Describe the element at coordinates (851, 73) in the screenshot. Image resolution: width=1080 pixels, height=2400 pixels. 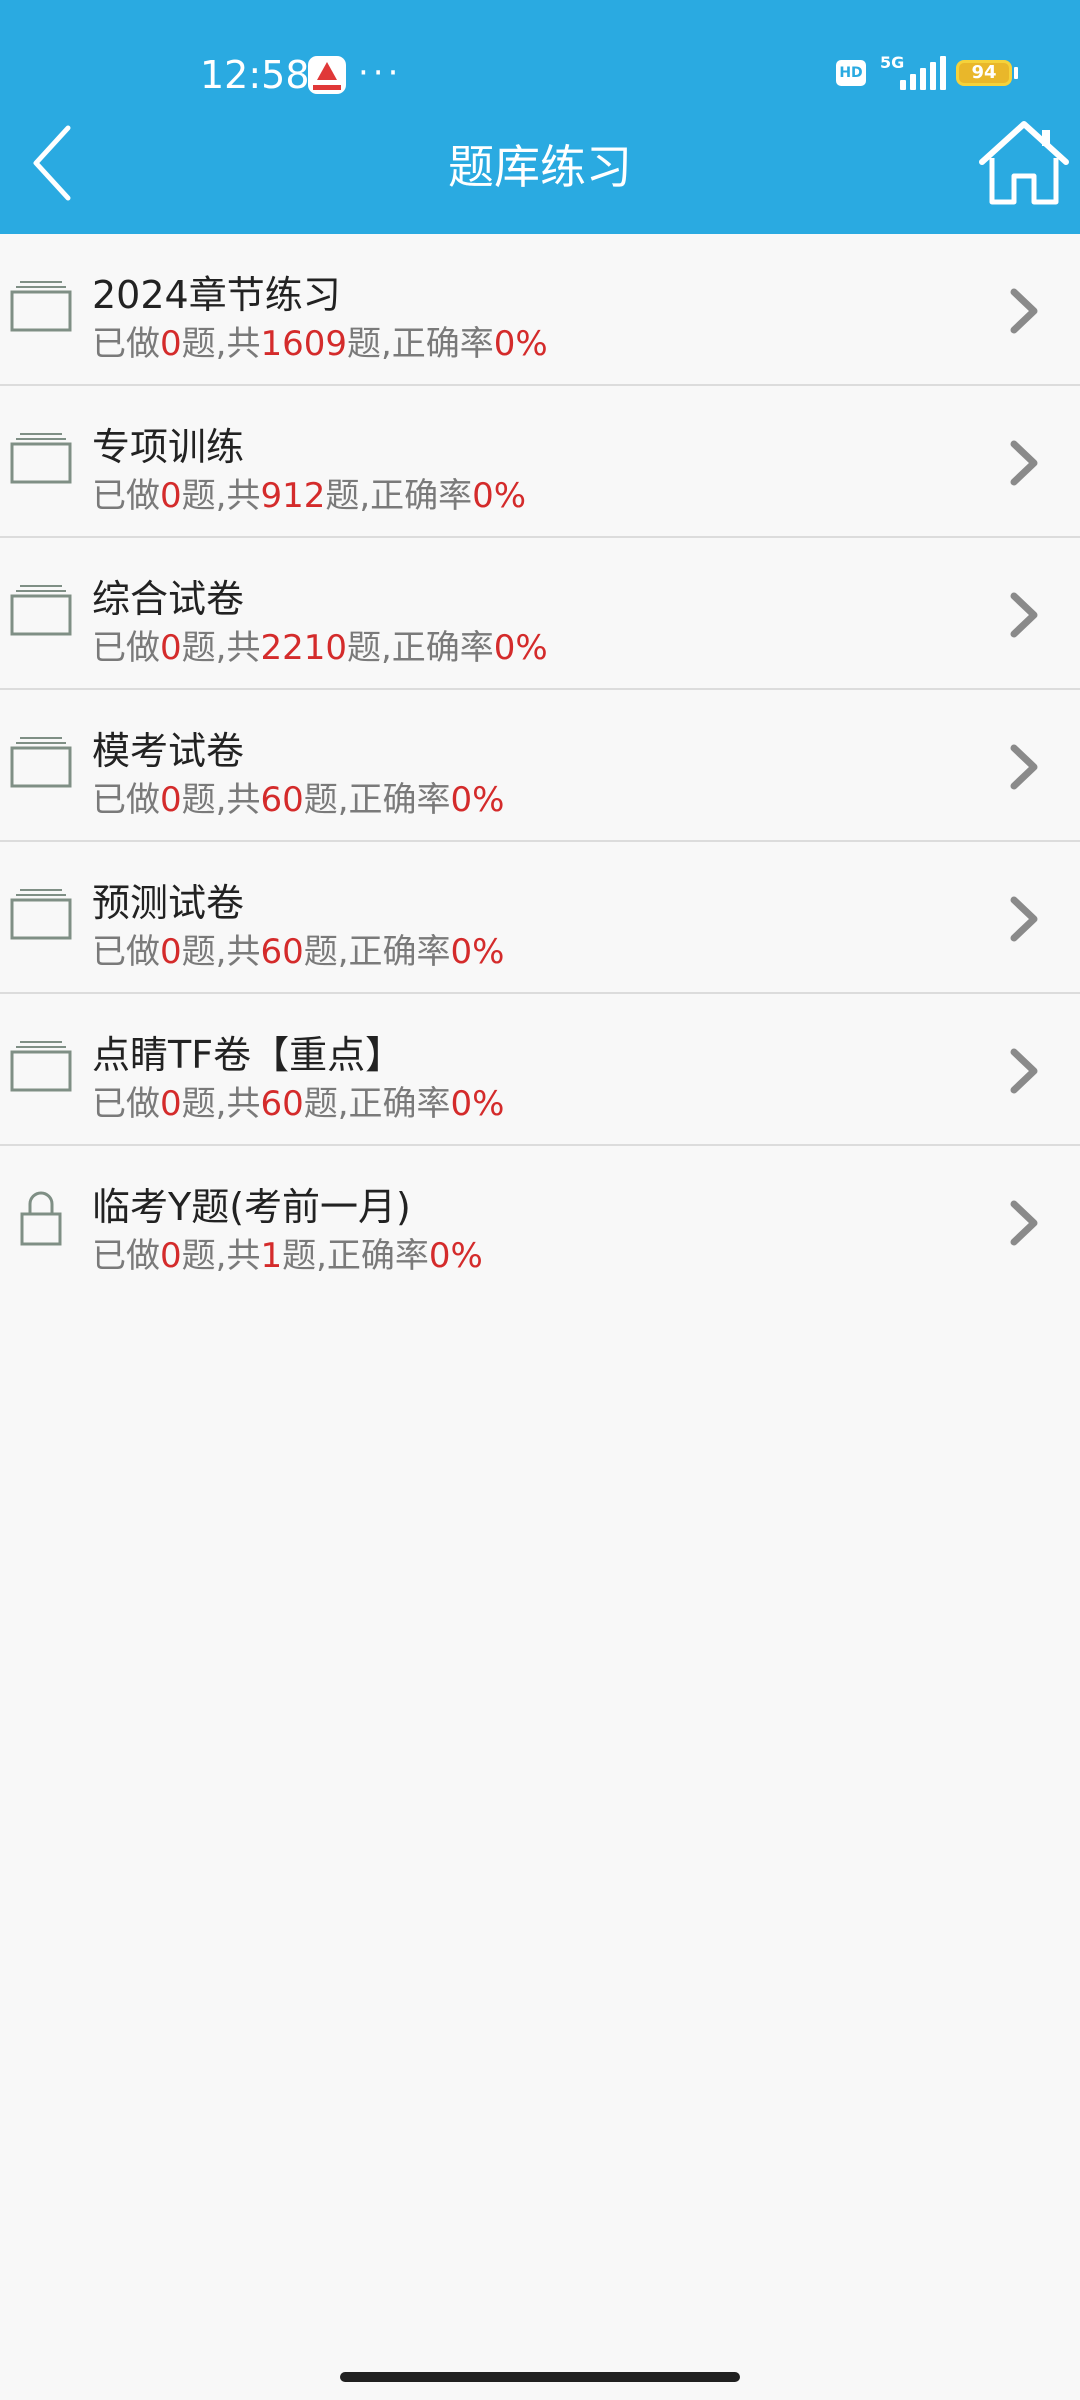
I see `hd-voice-icon: HD` at that location.